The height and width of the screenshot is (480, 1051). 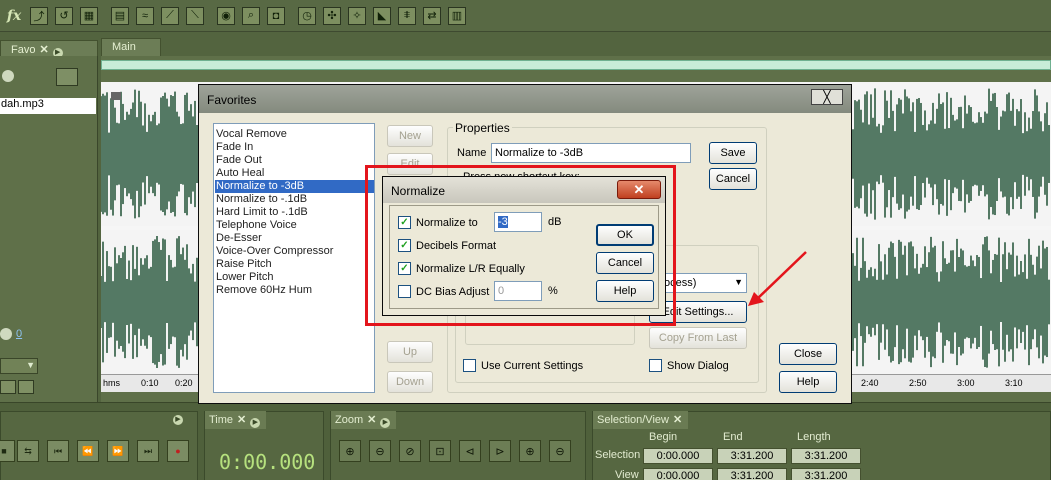 What do you see at coordinates (30, 365) in the screenshot?
I see `chevron-down-icon: ▼` at bounding box center [30, 365].